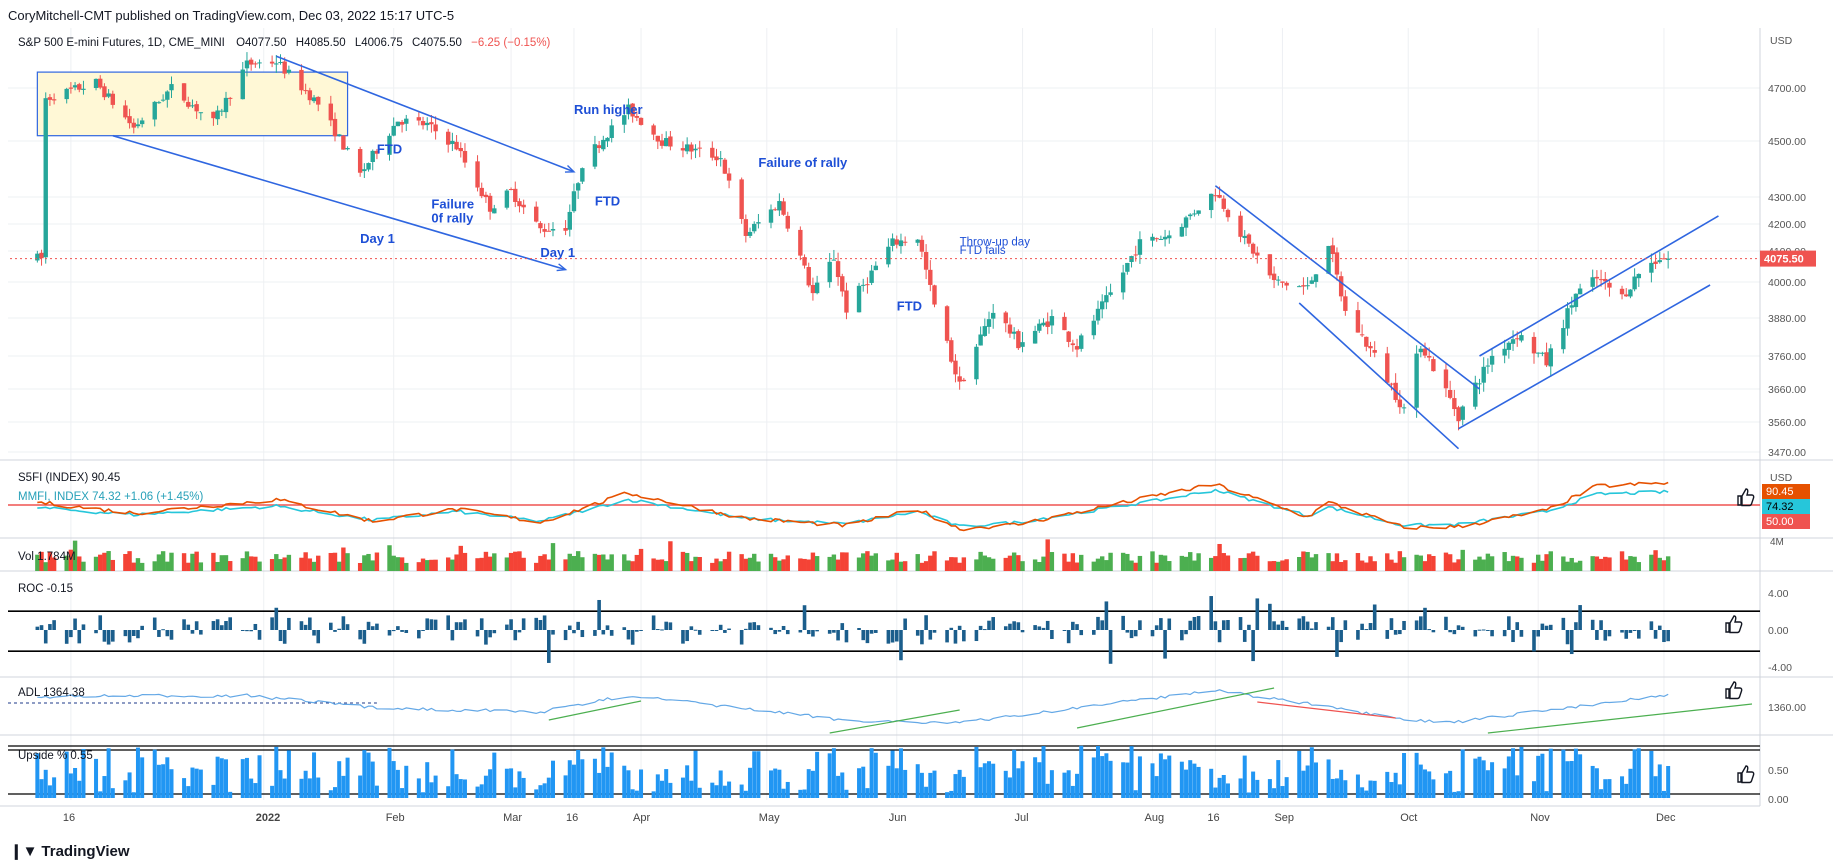  I want to click on roc-legend: ROC -0.15, so click(45, 589).